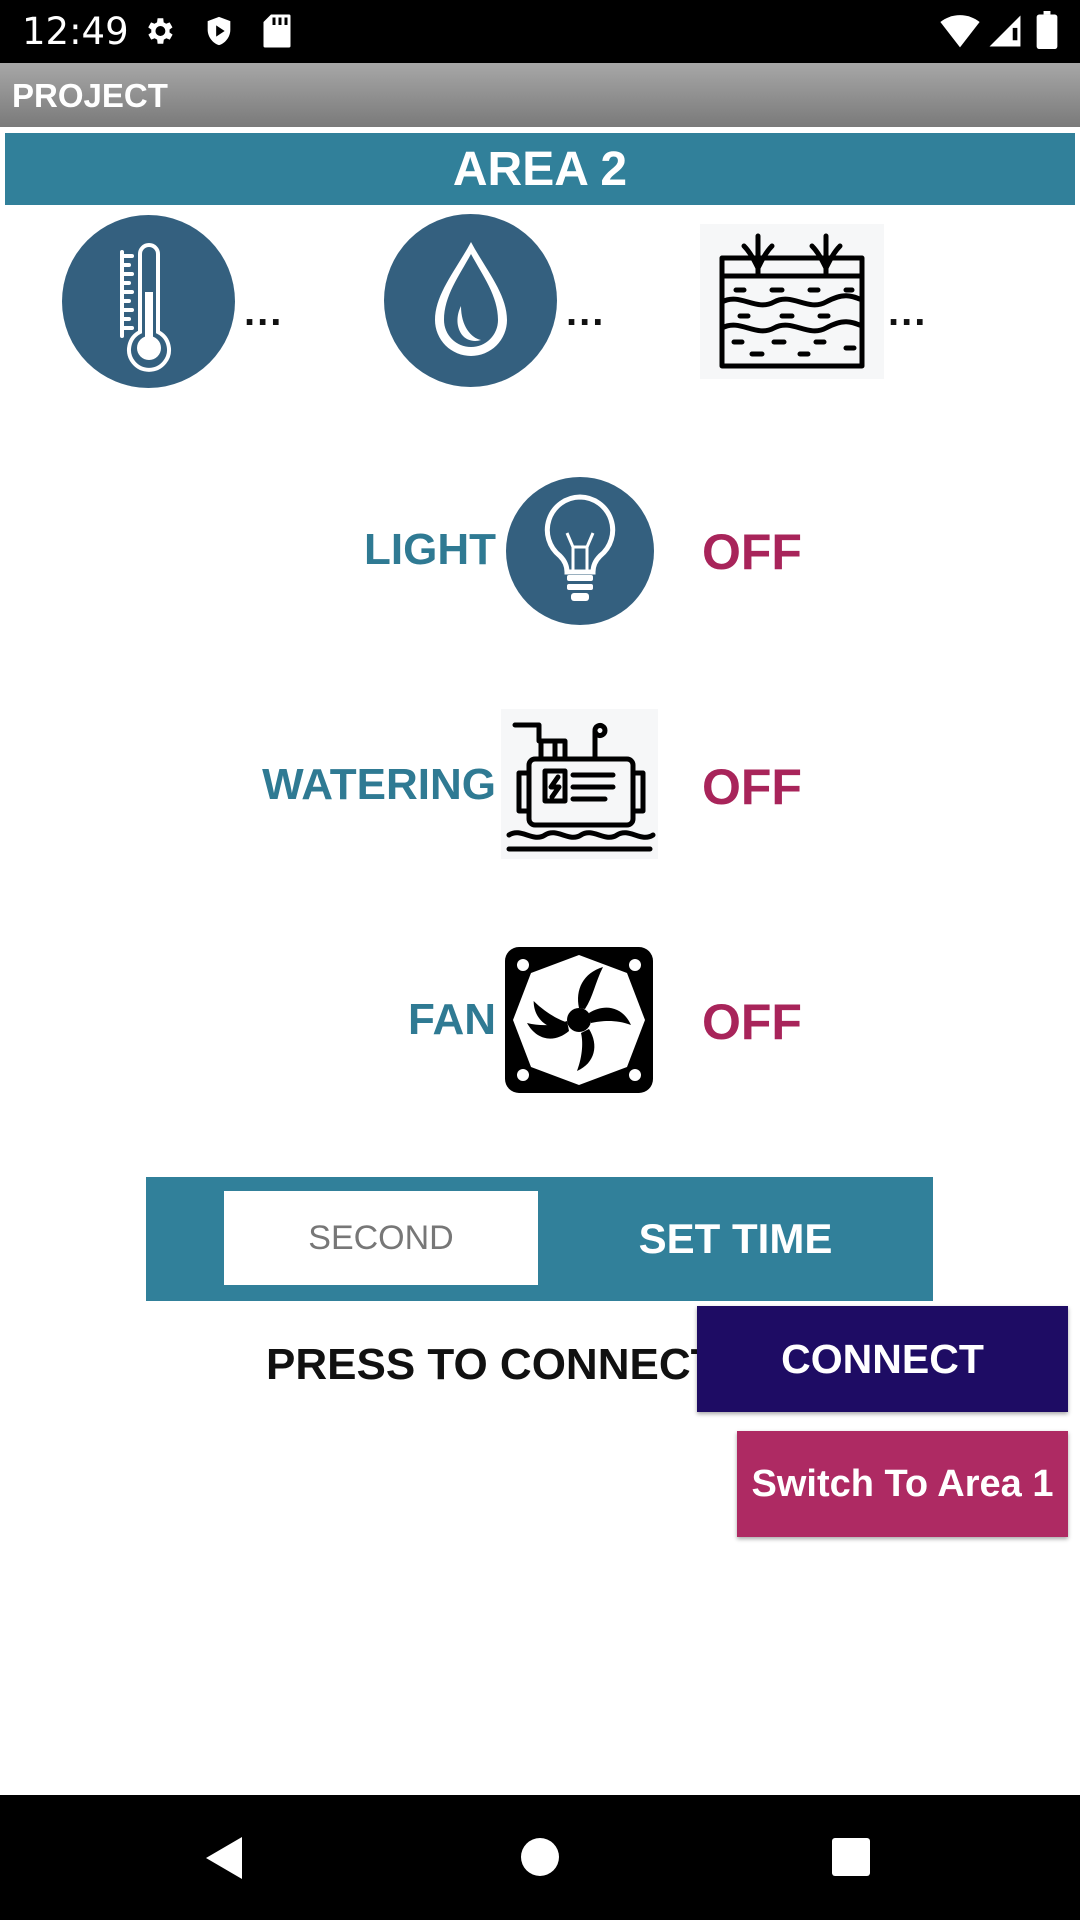  What do you see at coordinates (1005, 31) in the screenshot?
I see `cellular-signal-icon` at bounding box center [1005, 31].